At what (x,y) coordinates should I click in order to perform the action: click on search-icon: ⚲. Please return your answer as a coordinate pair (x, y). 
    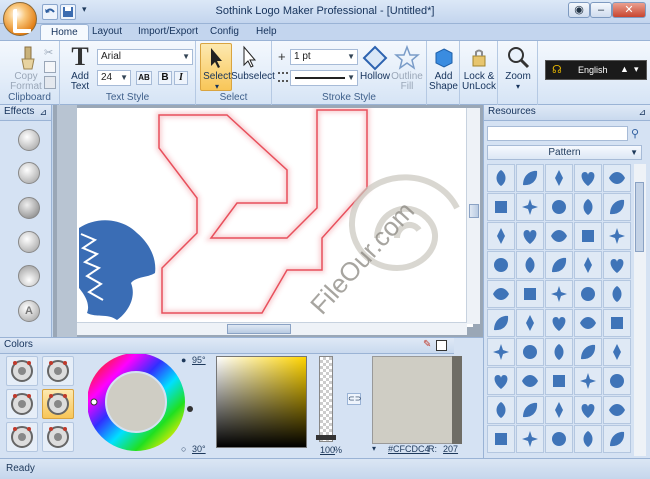
    Looking at the image, I should click on (635, 133).